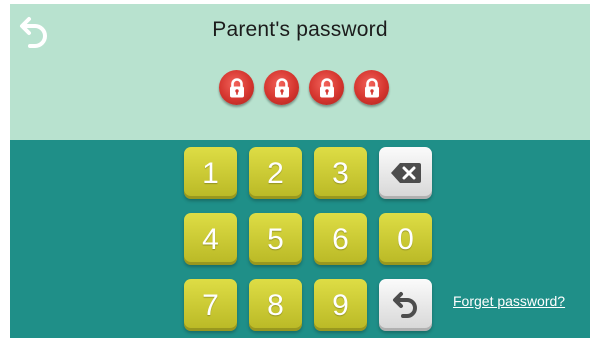 The width and height of the screenshot is (594, 341). Describe the element at coordinates (300, 29) in the screenshot. I see `page-title: Parent's password` at that location.